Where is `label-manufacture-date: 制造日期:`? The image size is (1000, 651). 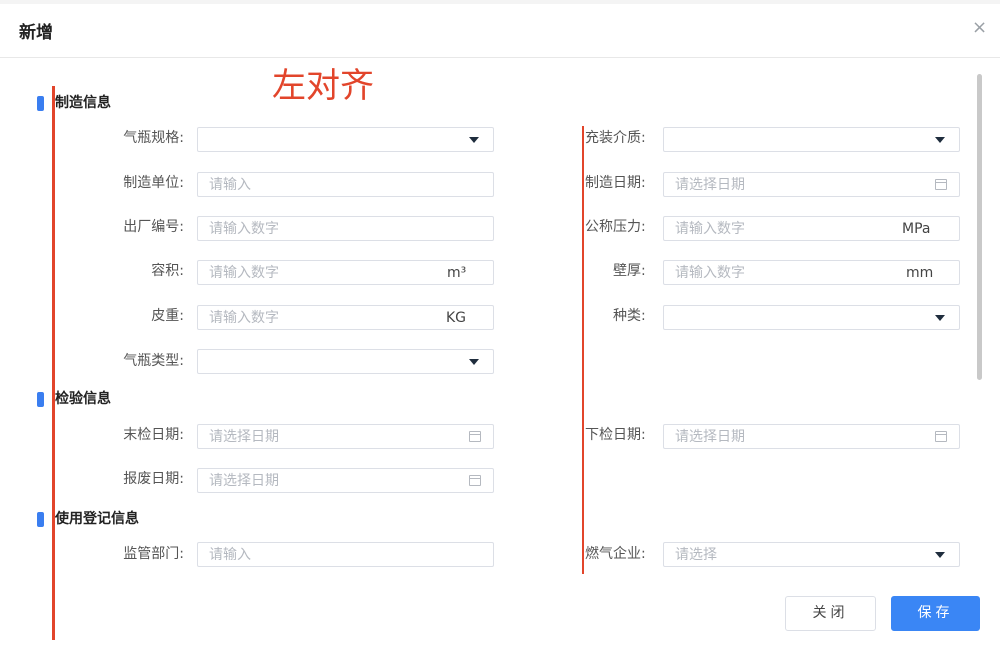 label-manufacture-date: 制造日期: is located at coordinates (615, 183).